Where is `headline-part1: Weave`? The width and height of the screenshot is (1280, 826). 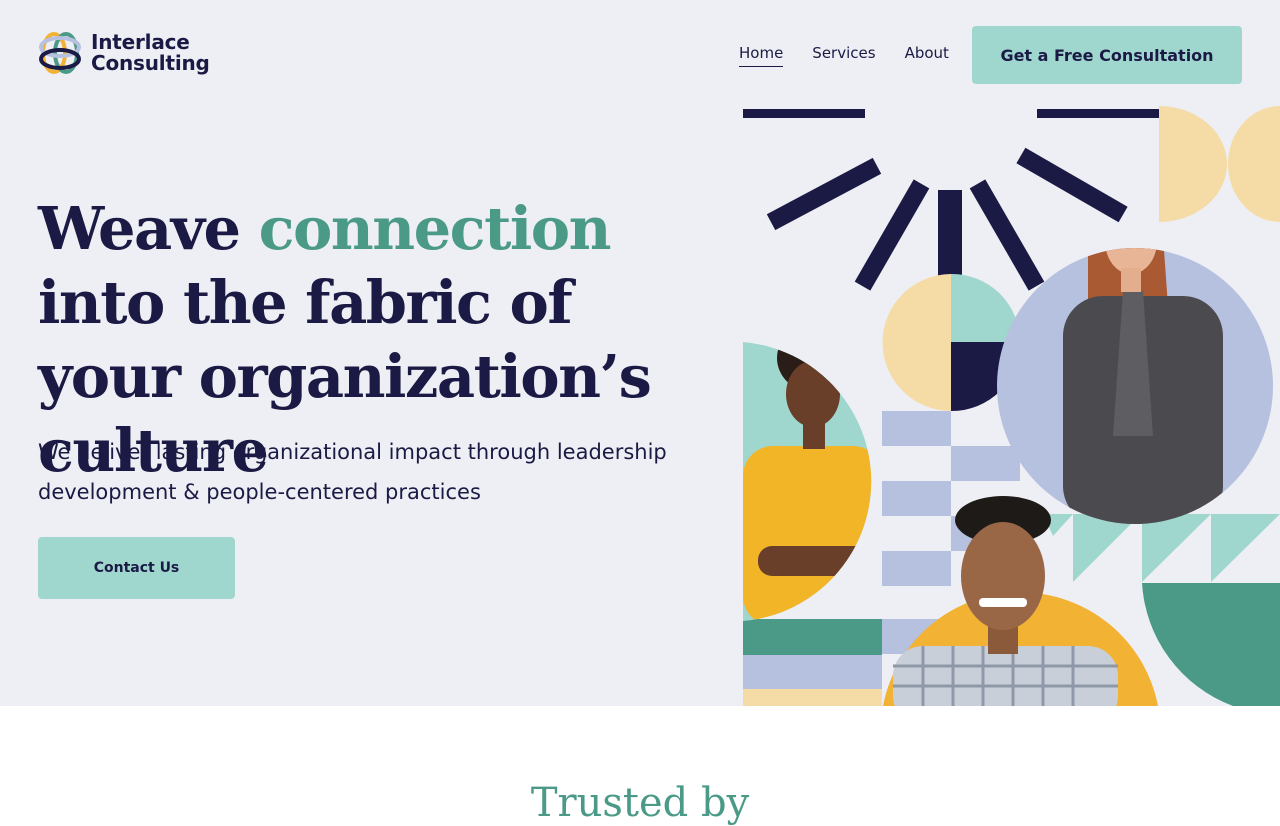 headline-part1: Weave is located at coordinates (148, 228).